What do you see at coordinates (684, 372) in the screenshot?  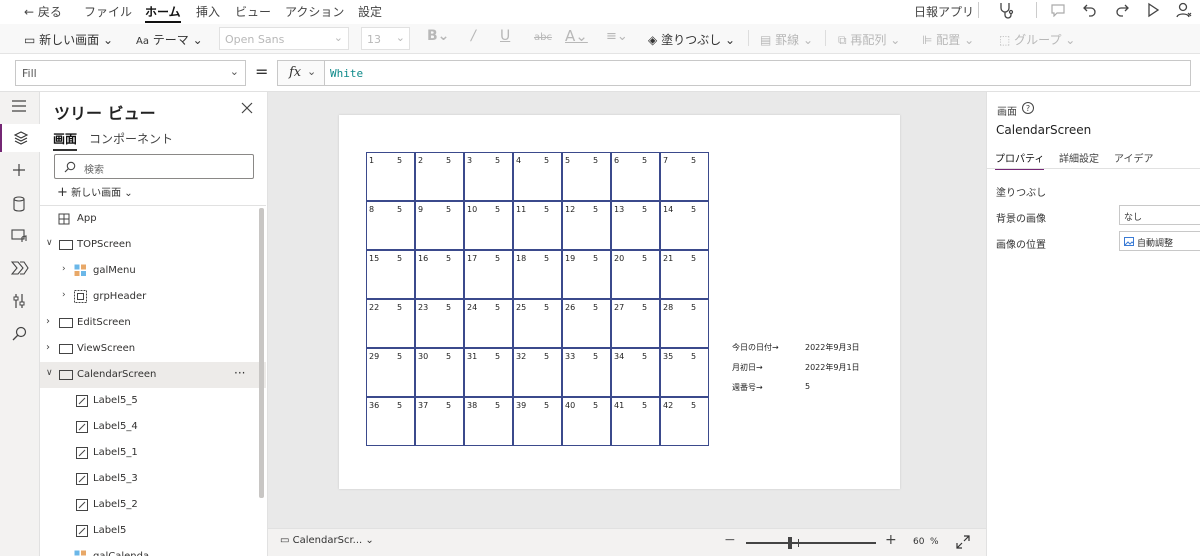 I see `calendar-cell: 35 5` at bounding box center [684, 372].